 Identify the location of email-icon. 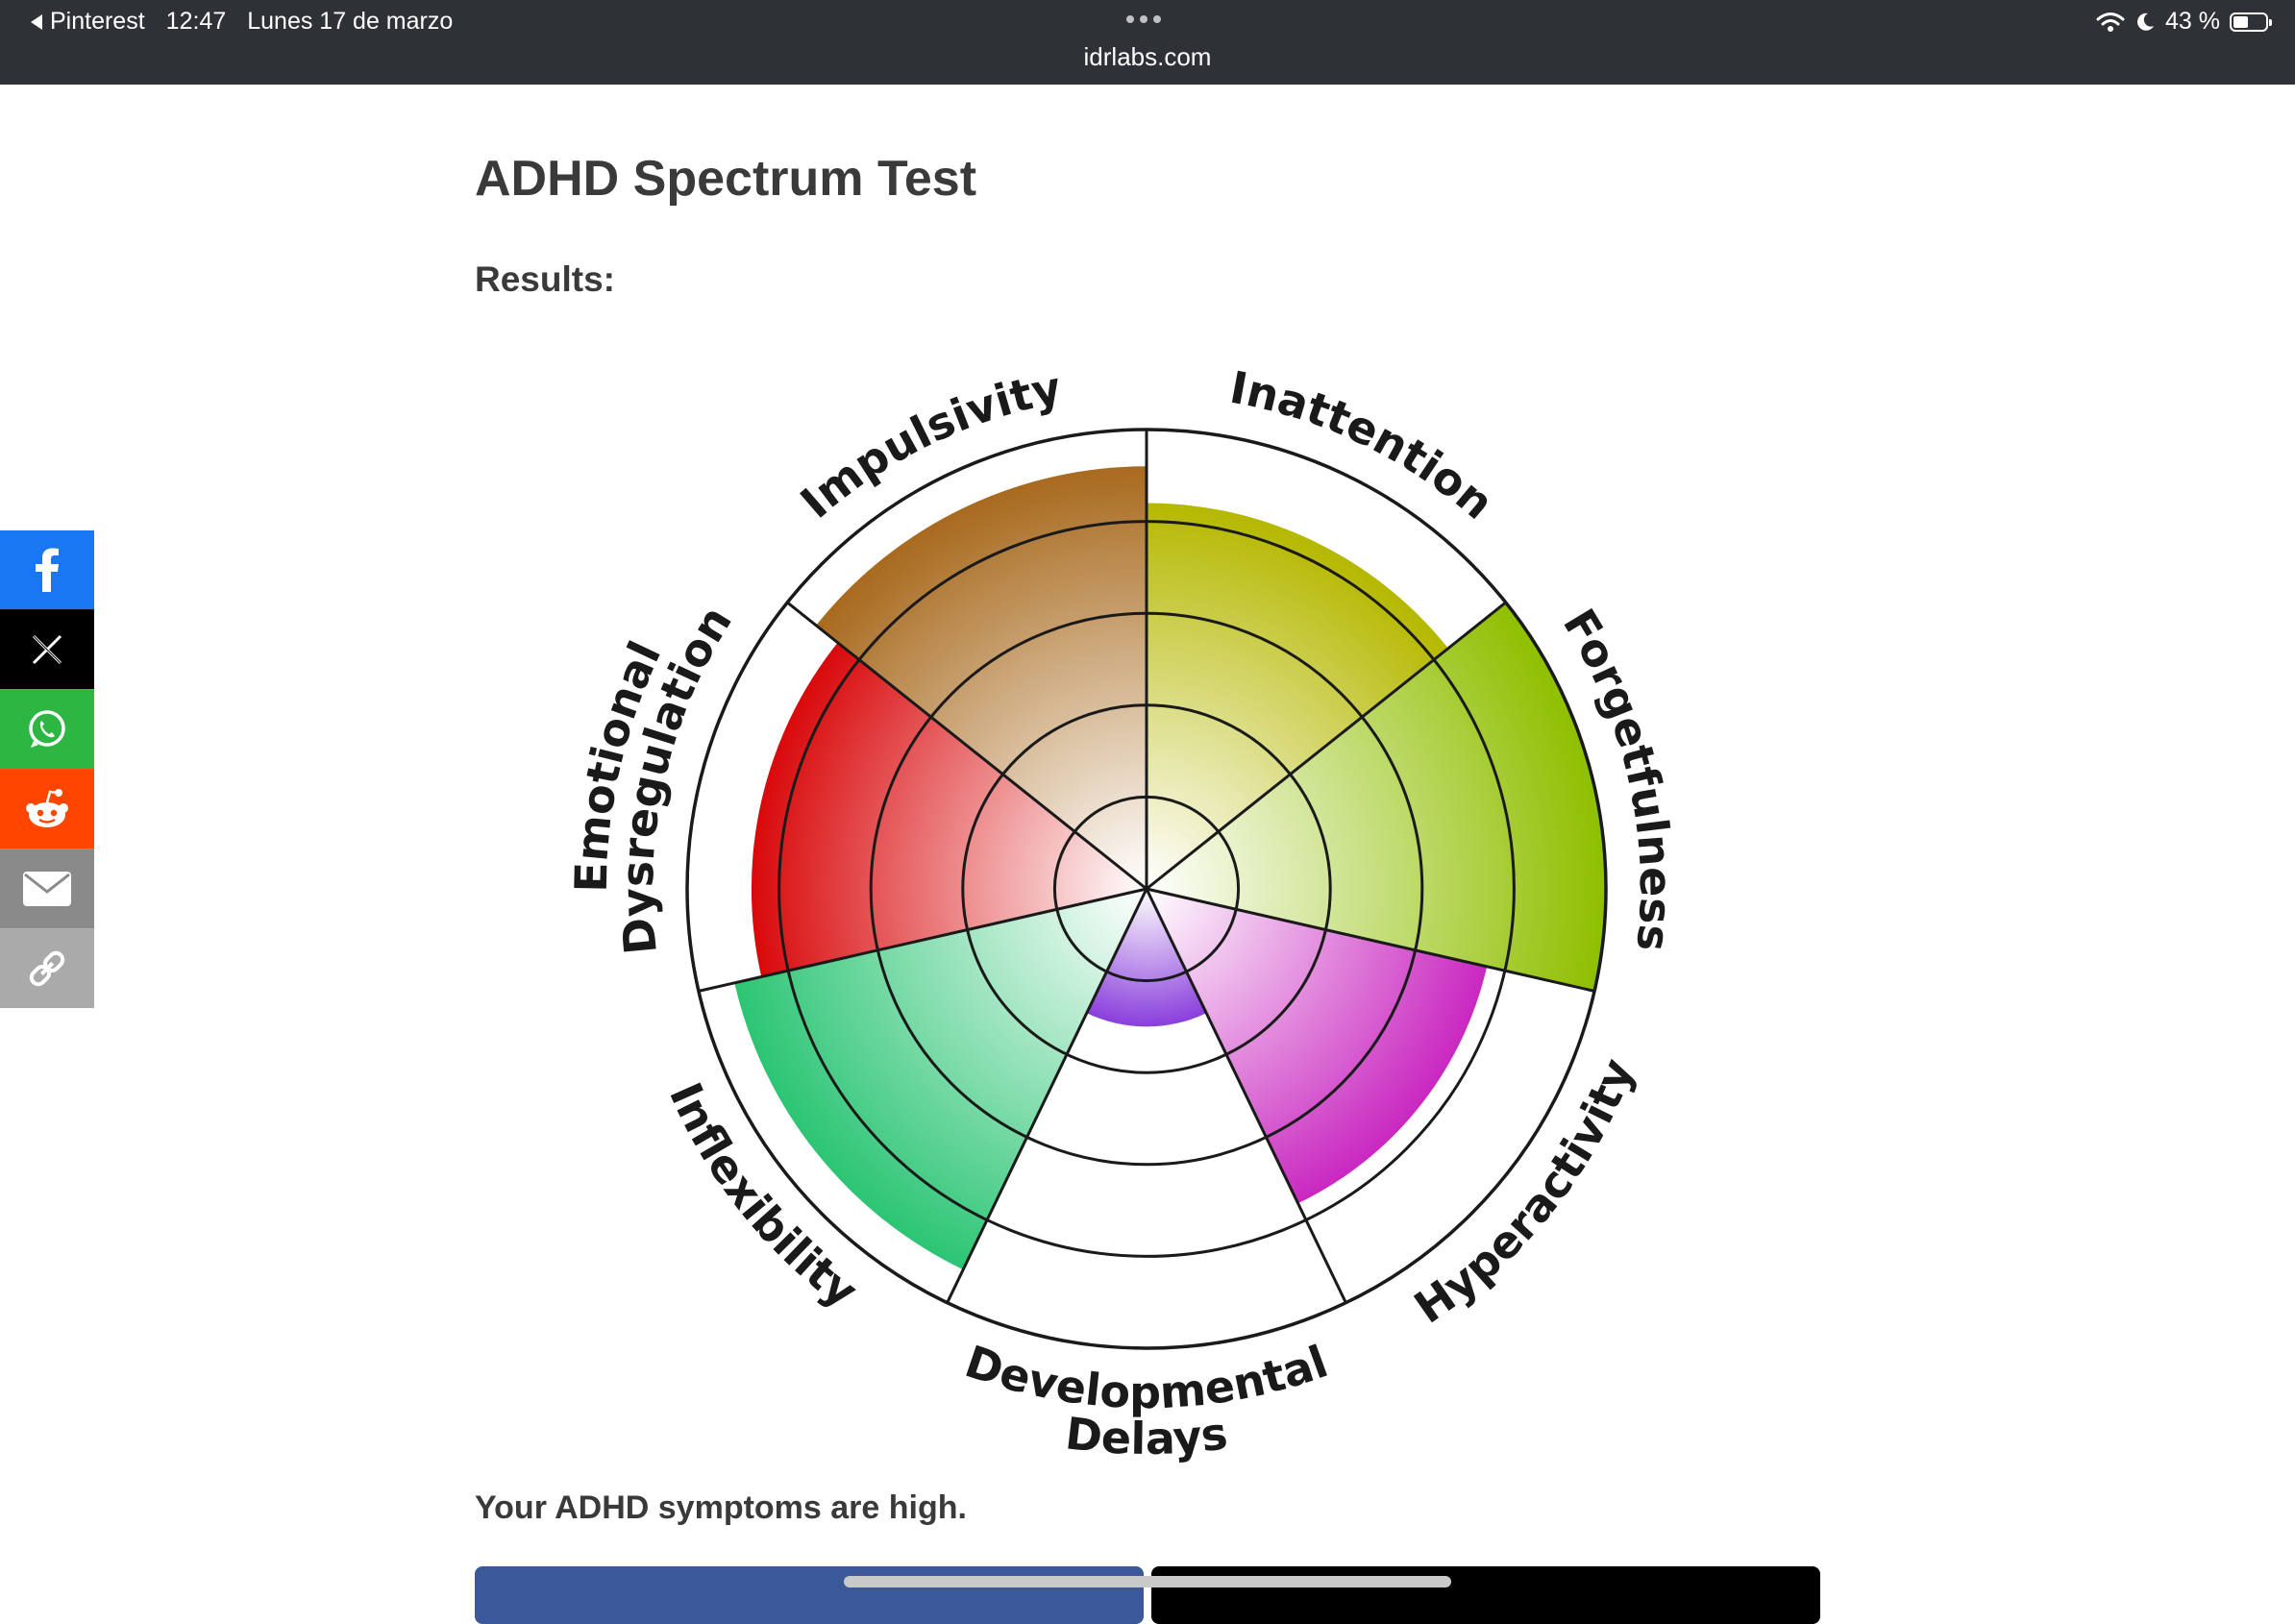
(47, 889).